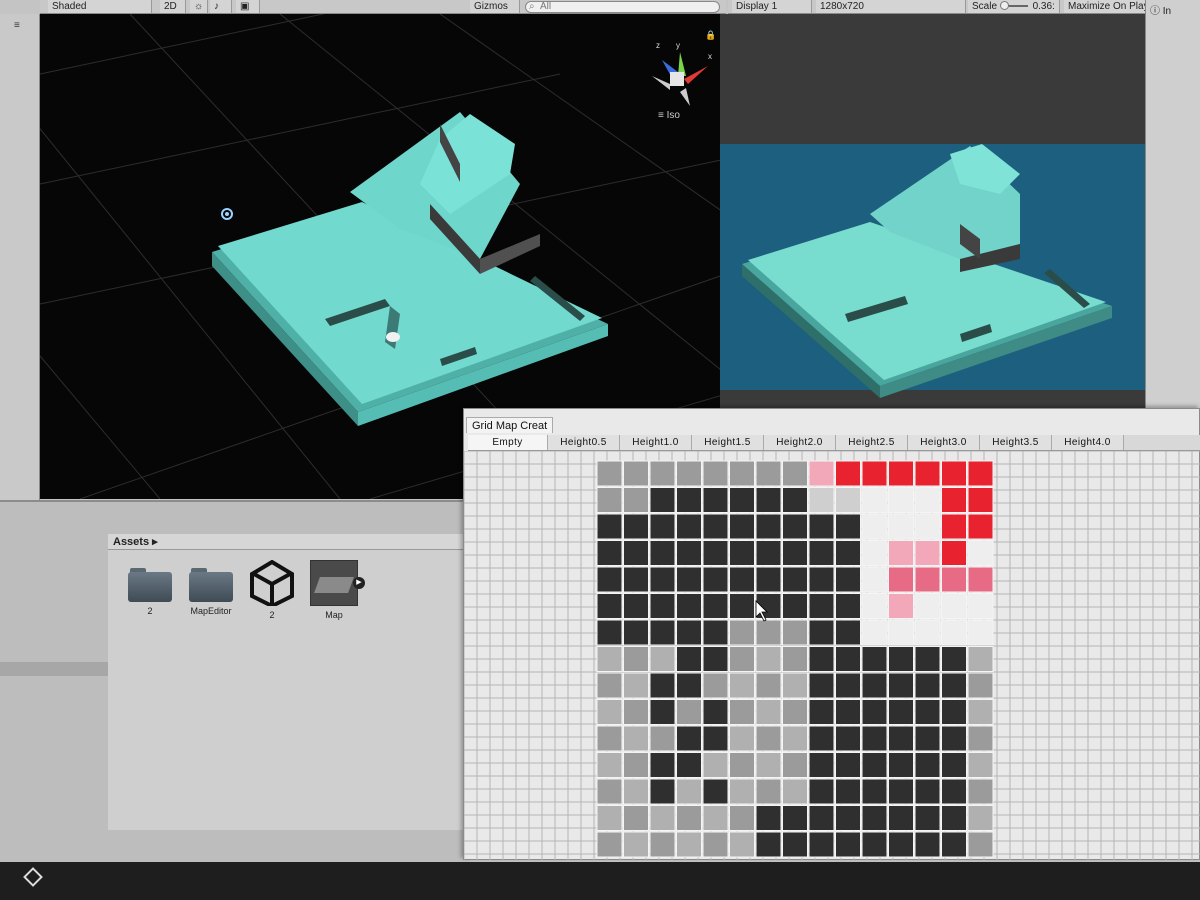 Image resolution: width=1200 pixels, height=900 pixels. Describe the element at coordinates (17, 25) in the screenshot. I see `panel-menu-icon: ≡` at that location.